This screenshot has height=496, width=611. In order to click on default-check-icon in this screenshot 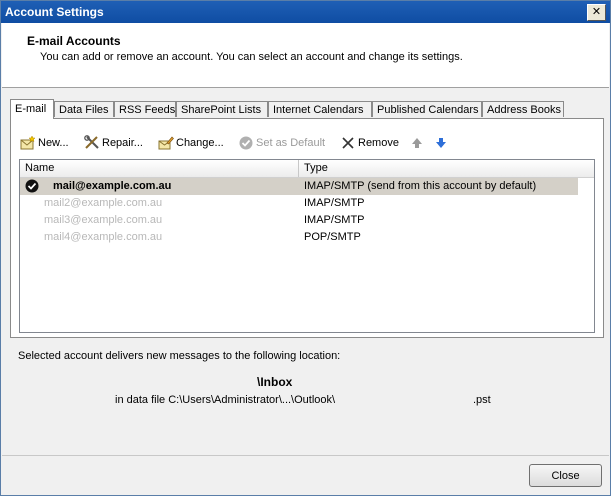, I will do `click(246, 143)`.